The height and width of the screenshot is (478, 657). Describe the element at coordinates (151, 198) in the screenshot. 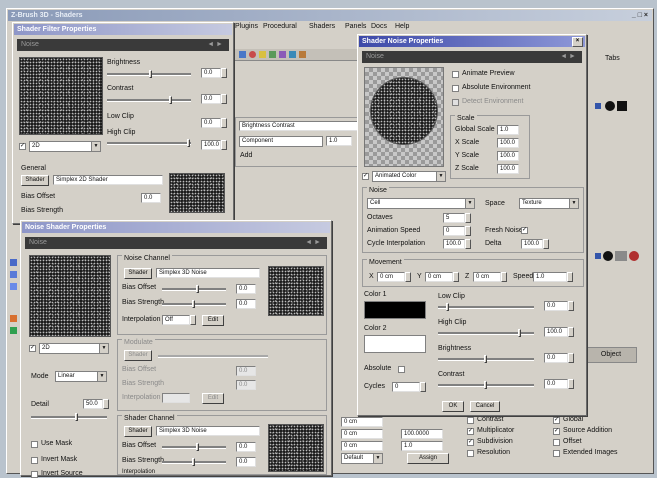

I see `bias-offset-value-back: 0.0` at that location.